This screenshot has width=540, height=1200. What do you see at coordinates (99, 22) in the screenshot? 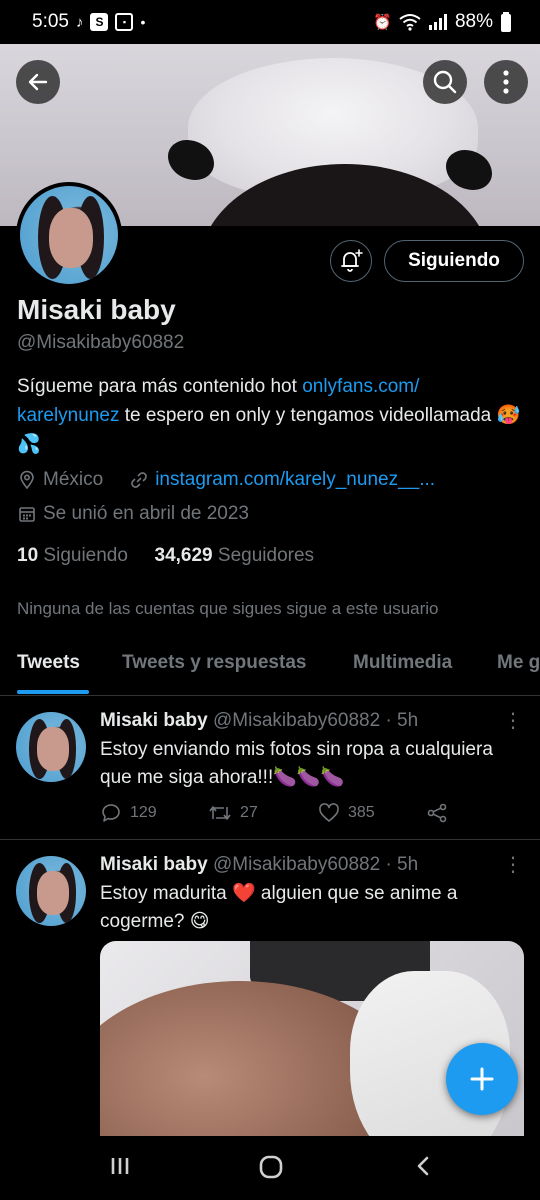
I see `s-icon: S` at bounding box center [99, 22].